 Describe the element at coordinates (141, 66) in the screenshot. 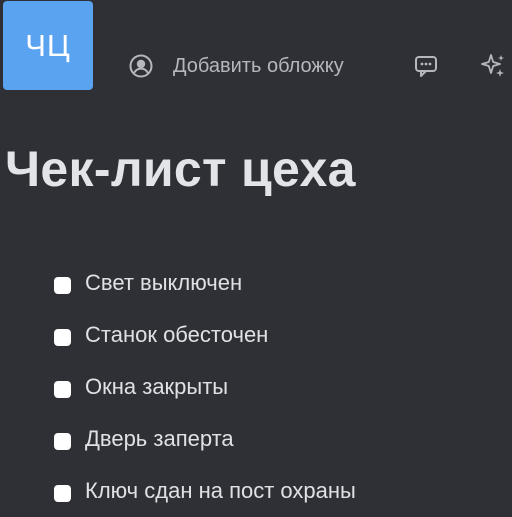

I see `user-circle-icon` at that location.